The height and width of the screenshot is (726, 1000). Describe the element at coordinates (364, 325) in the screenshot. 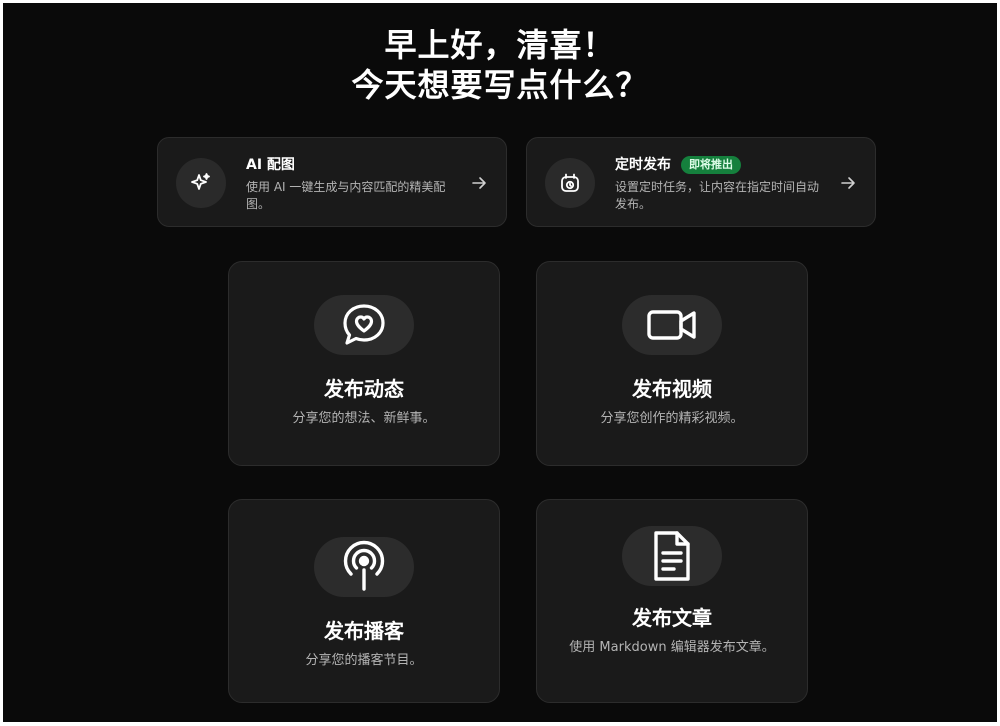

I see `chat-heart-icon` at that location.